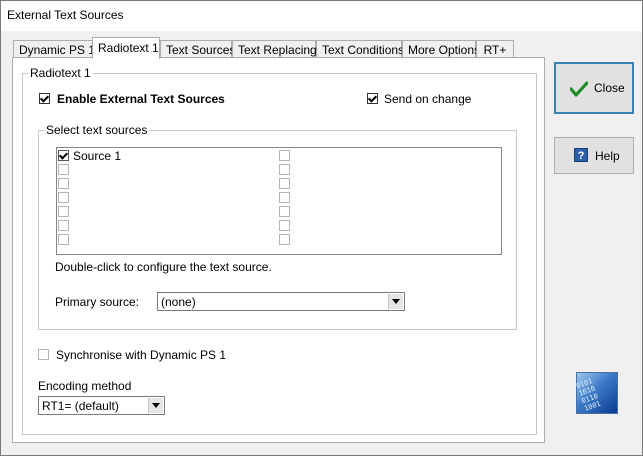 This screenshot has width=643, height=456. Describe the element at coordinates (284, 225) in the screenshot. I see `source-13-checkbox` at that location.